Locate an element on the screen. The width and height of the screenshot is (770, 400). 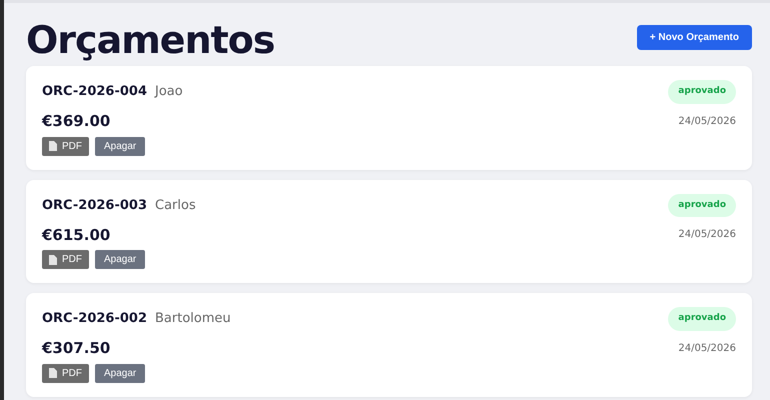
quote-code: ORC-2026-004 is located at coordinates (95, 92).